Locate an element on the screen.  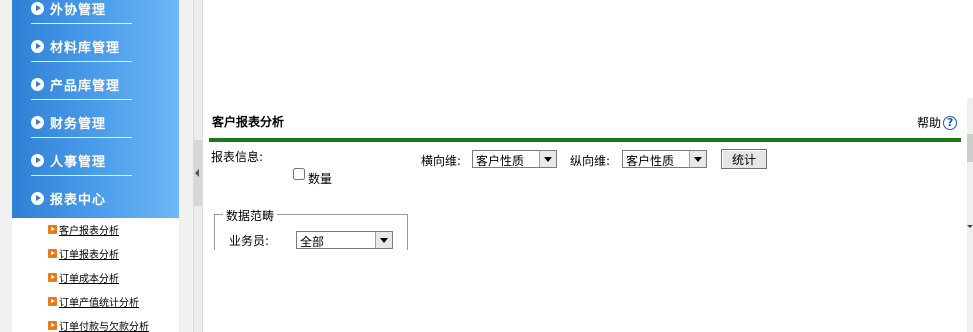
help-label: 帮助 is located at coordinates (929, 123).